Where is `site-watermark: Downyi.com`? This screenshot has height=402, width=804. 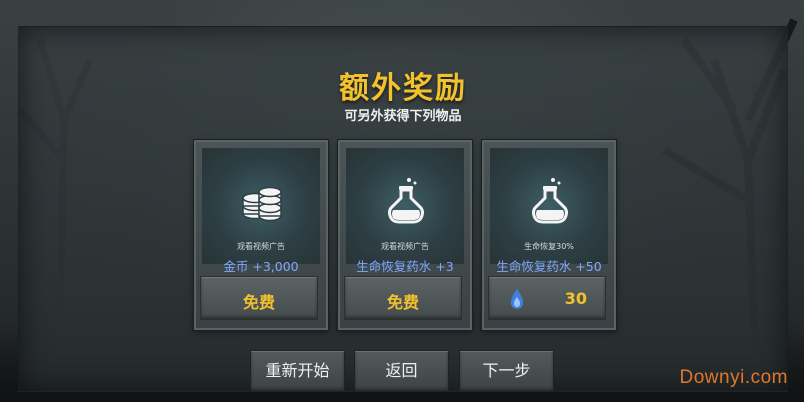 site-watermark: Downyi.com is located at coordinates (733, 377).